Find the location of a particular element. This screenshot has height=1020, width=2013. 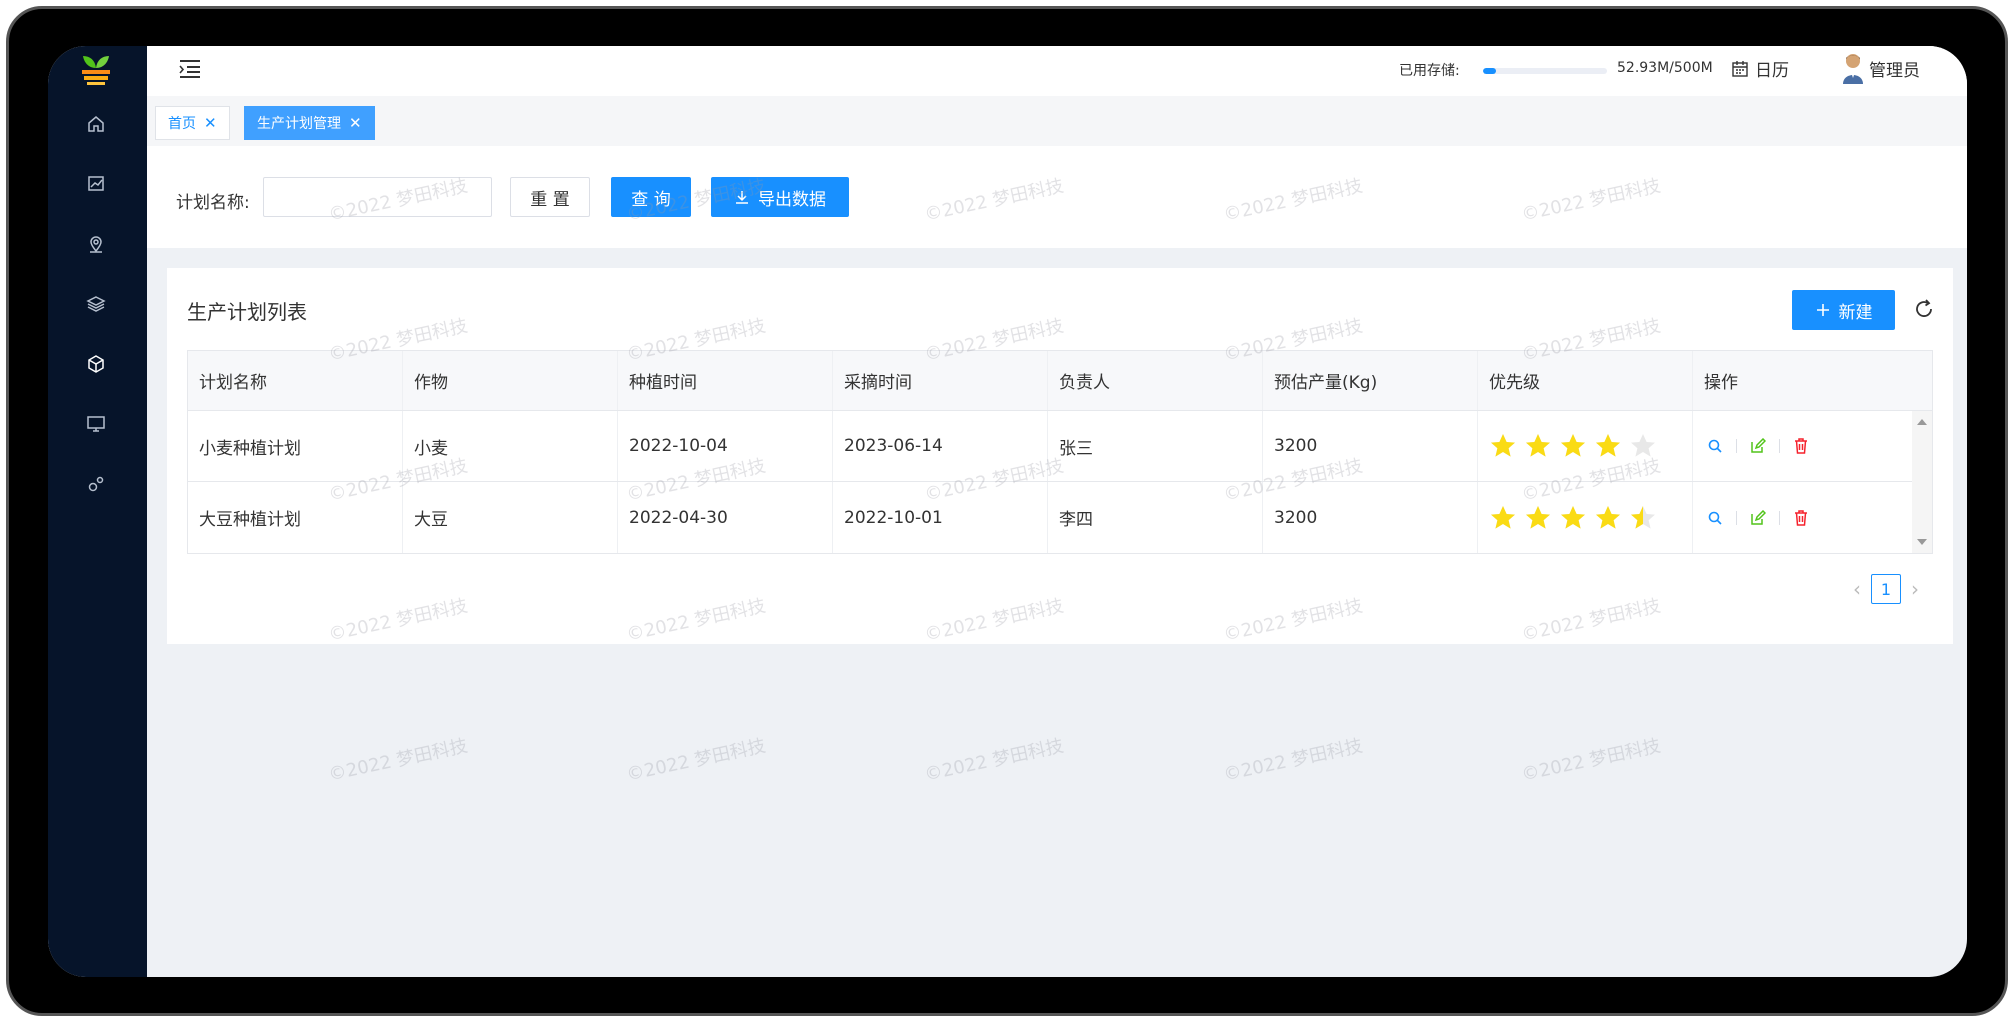

new-label: 新建 is located at coordinates (1855, 312).